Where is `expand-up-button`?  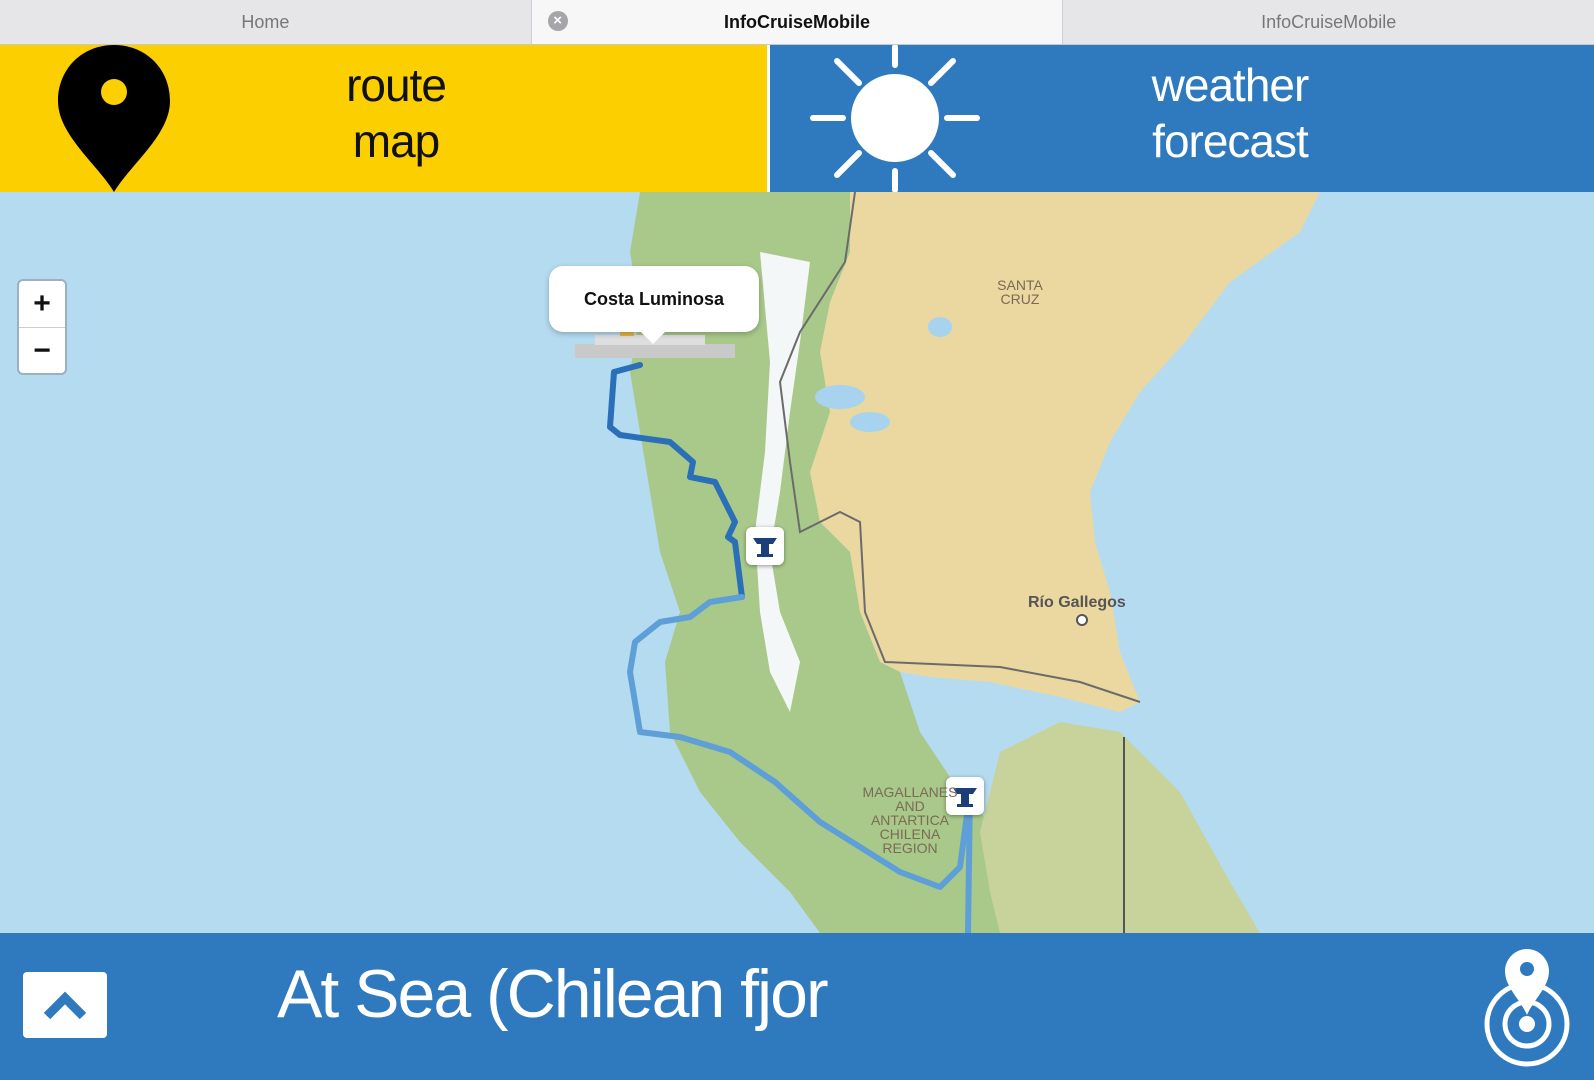 expand-up-button is located at coordinates (65, 1005).